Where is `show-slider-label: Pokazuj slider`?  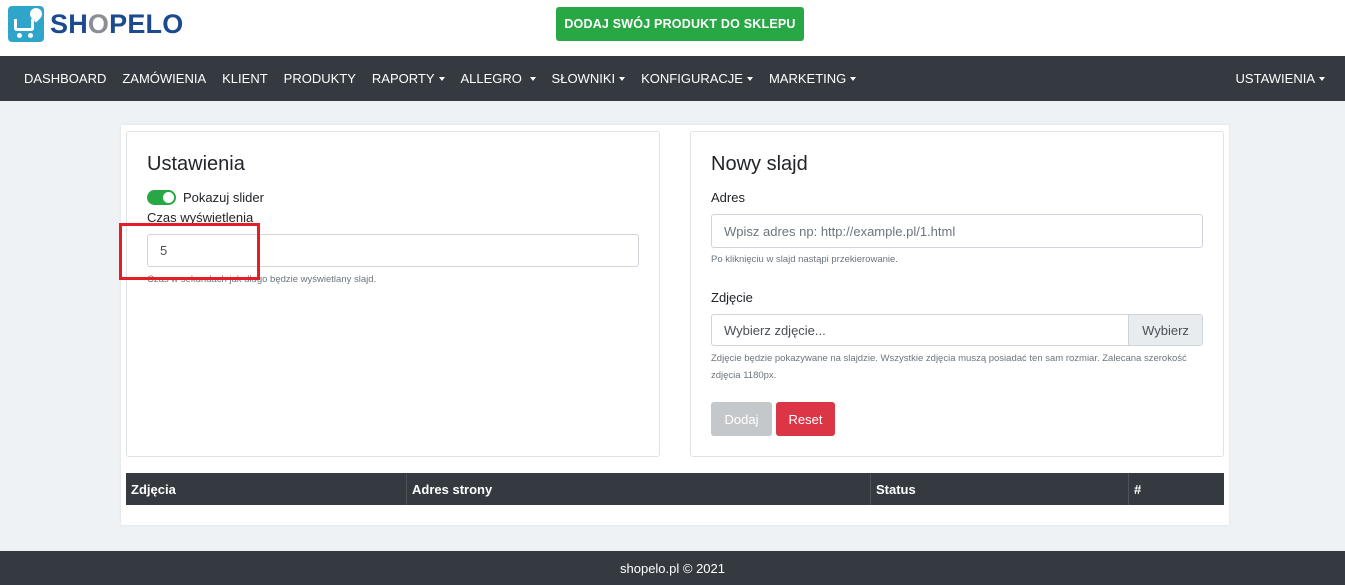
show-slider-label: Pokazuj slider is located at coordinates (223, 197).